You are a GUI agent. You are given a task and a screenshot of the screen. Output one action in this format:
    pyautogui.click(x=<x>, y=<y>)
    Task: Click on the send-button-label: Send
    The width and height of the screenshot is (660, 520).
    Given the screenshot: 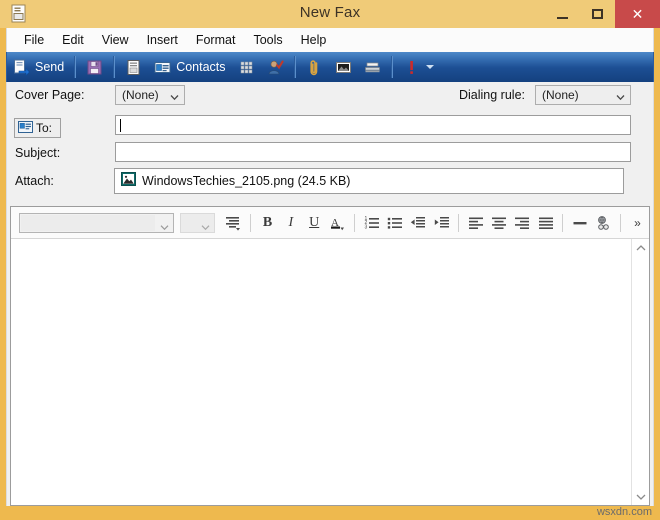 What is the action you would take?
    pyautogui.click(x=50, y=67)
    